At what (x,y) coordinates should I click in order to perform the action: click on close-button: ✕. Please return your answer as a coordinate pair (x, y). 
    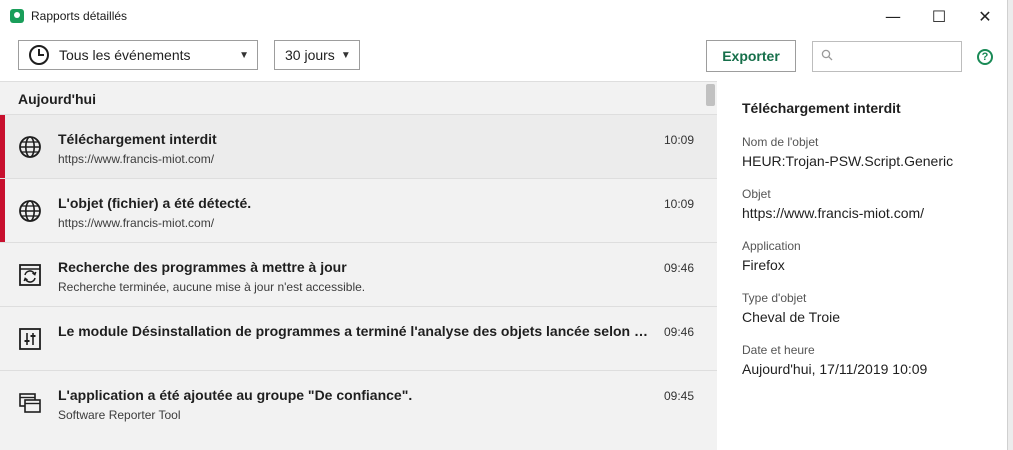
    Looking at the image, I should click on (984, 16).